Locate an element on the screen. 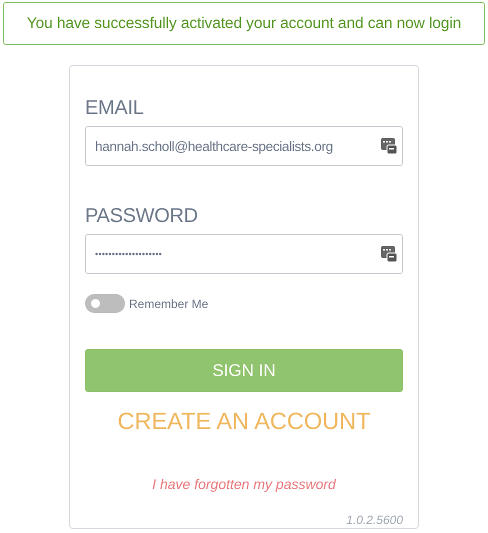 The width and height of the screenshot is (488, 533). remember-label: Remember Me is located at coordinates (168, 304).